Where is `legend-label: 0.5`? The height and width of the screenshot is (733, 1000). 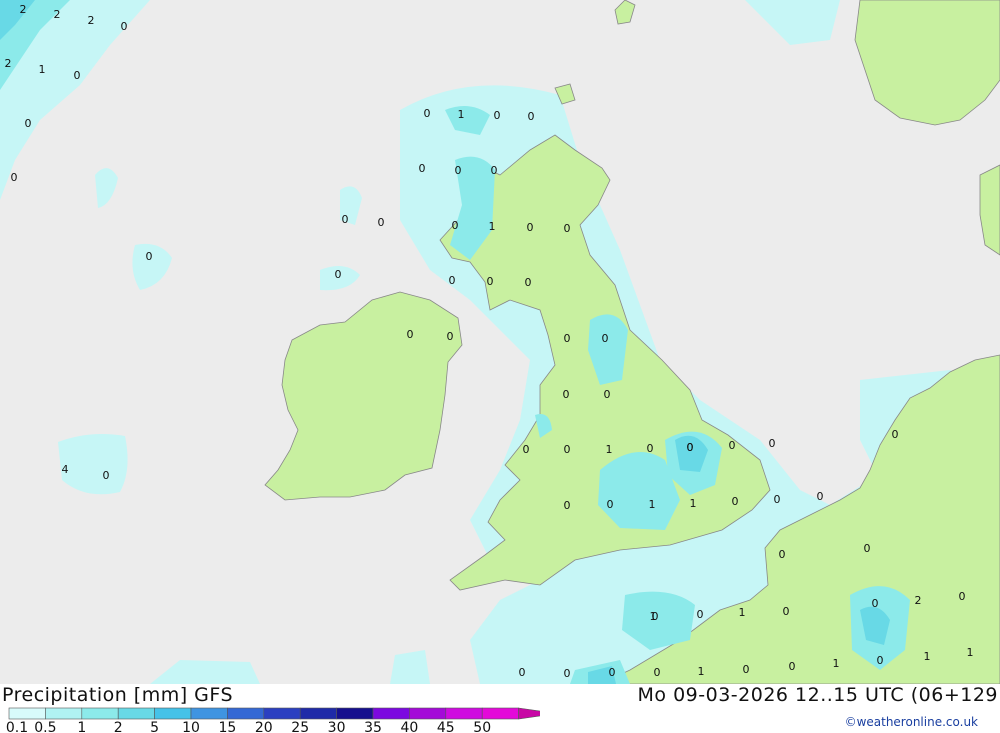 legend-label: 0.5 is located at coordinates (45, 726).